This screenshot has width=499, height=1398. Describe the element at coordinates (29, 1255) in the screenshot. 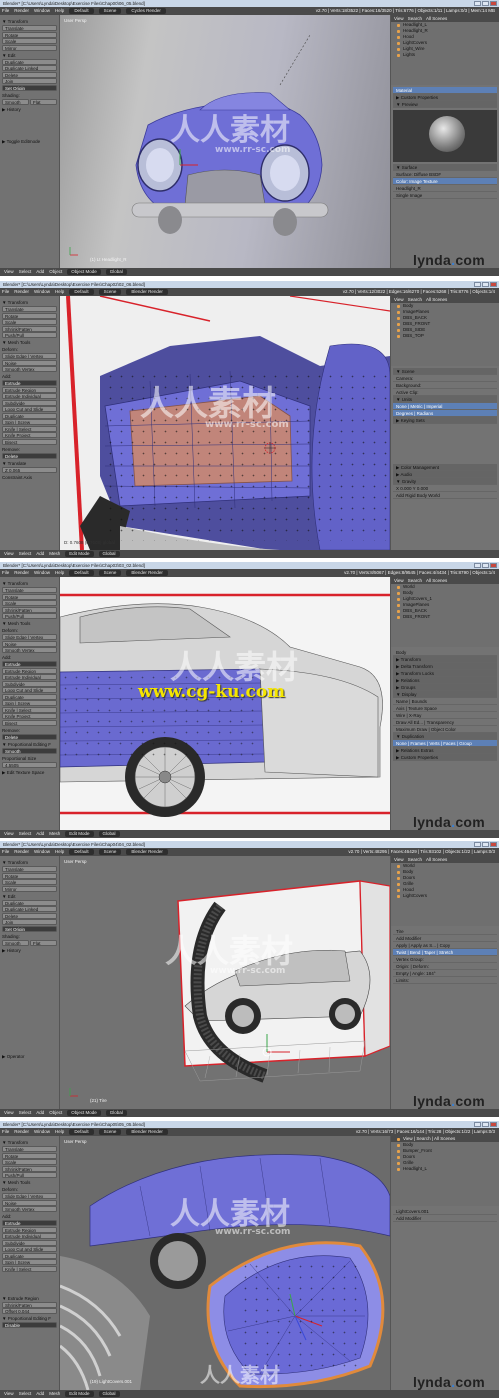

I see `duplicate-button: Duplicate` at that location.